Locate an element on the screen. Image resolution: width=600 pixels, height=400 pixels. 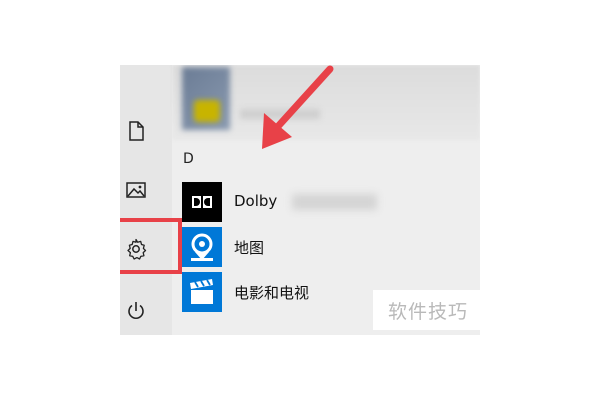
blurred-app-icon is located at coordinates (207, 111).